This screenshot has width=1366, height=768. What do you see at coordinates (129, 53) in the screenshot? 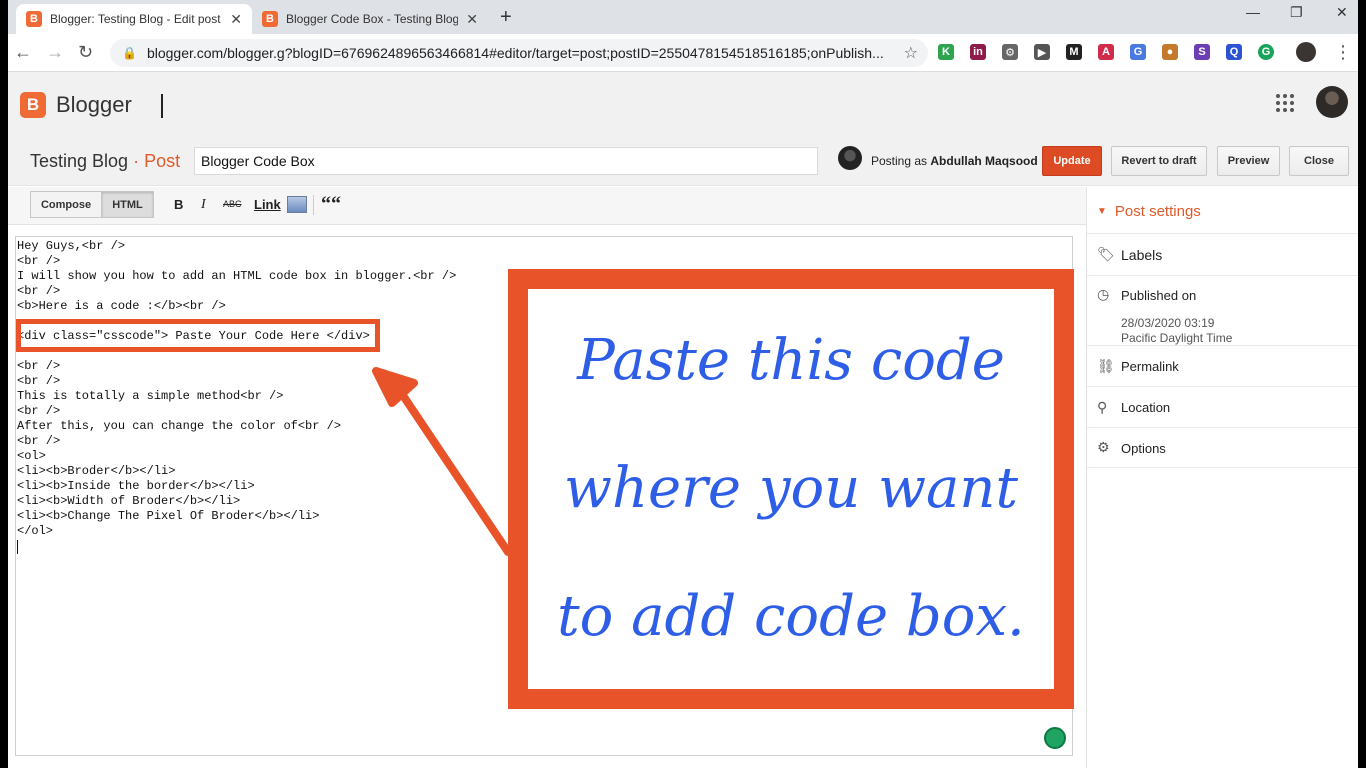
I see `lock-icon: 🔒` at bounding box center [129, 53].